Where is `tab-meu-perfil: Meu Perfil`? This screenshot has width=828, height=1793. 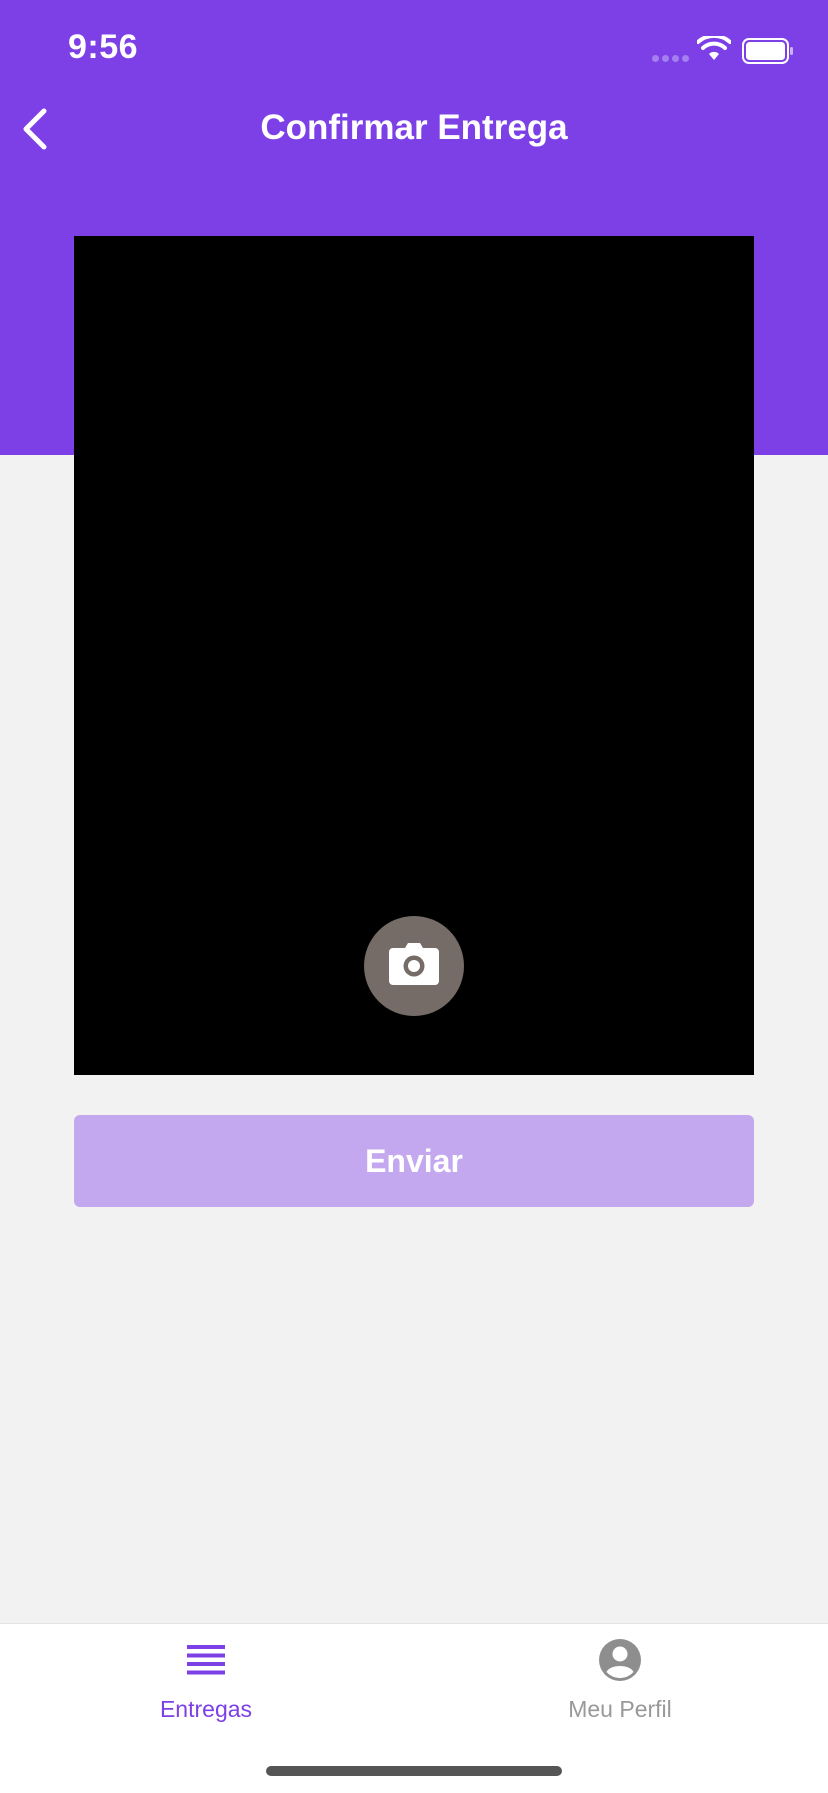
tab-meu-perfil: Meu Perfil is located at coordinates (620, 1679).